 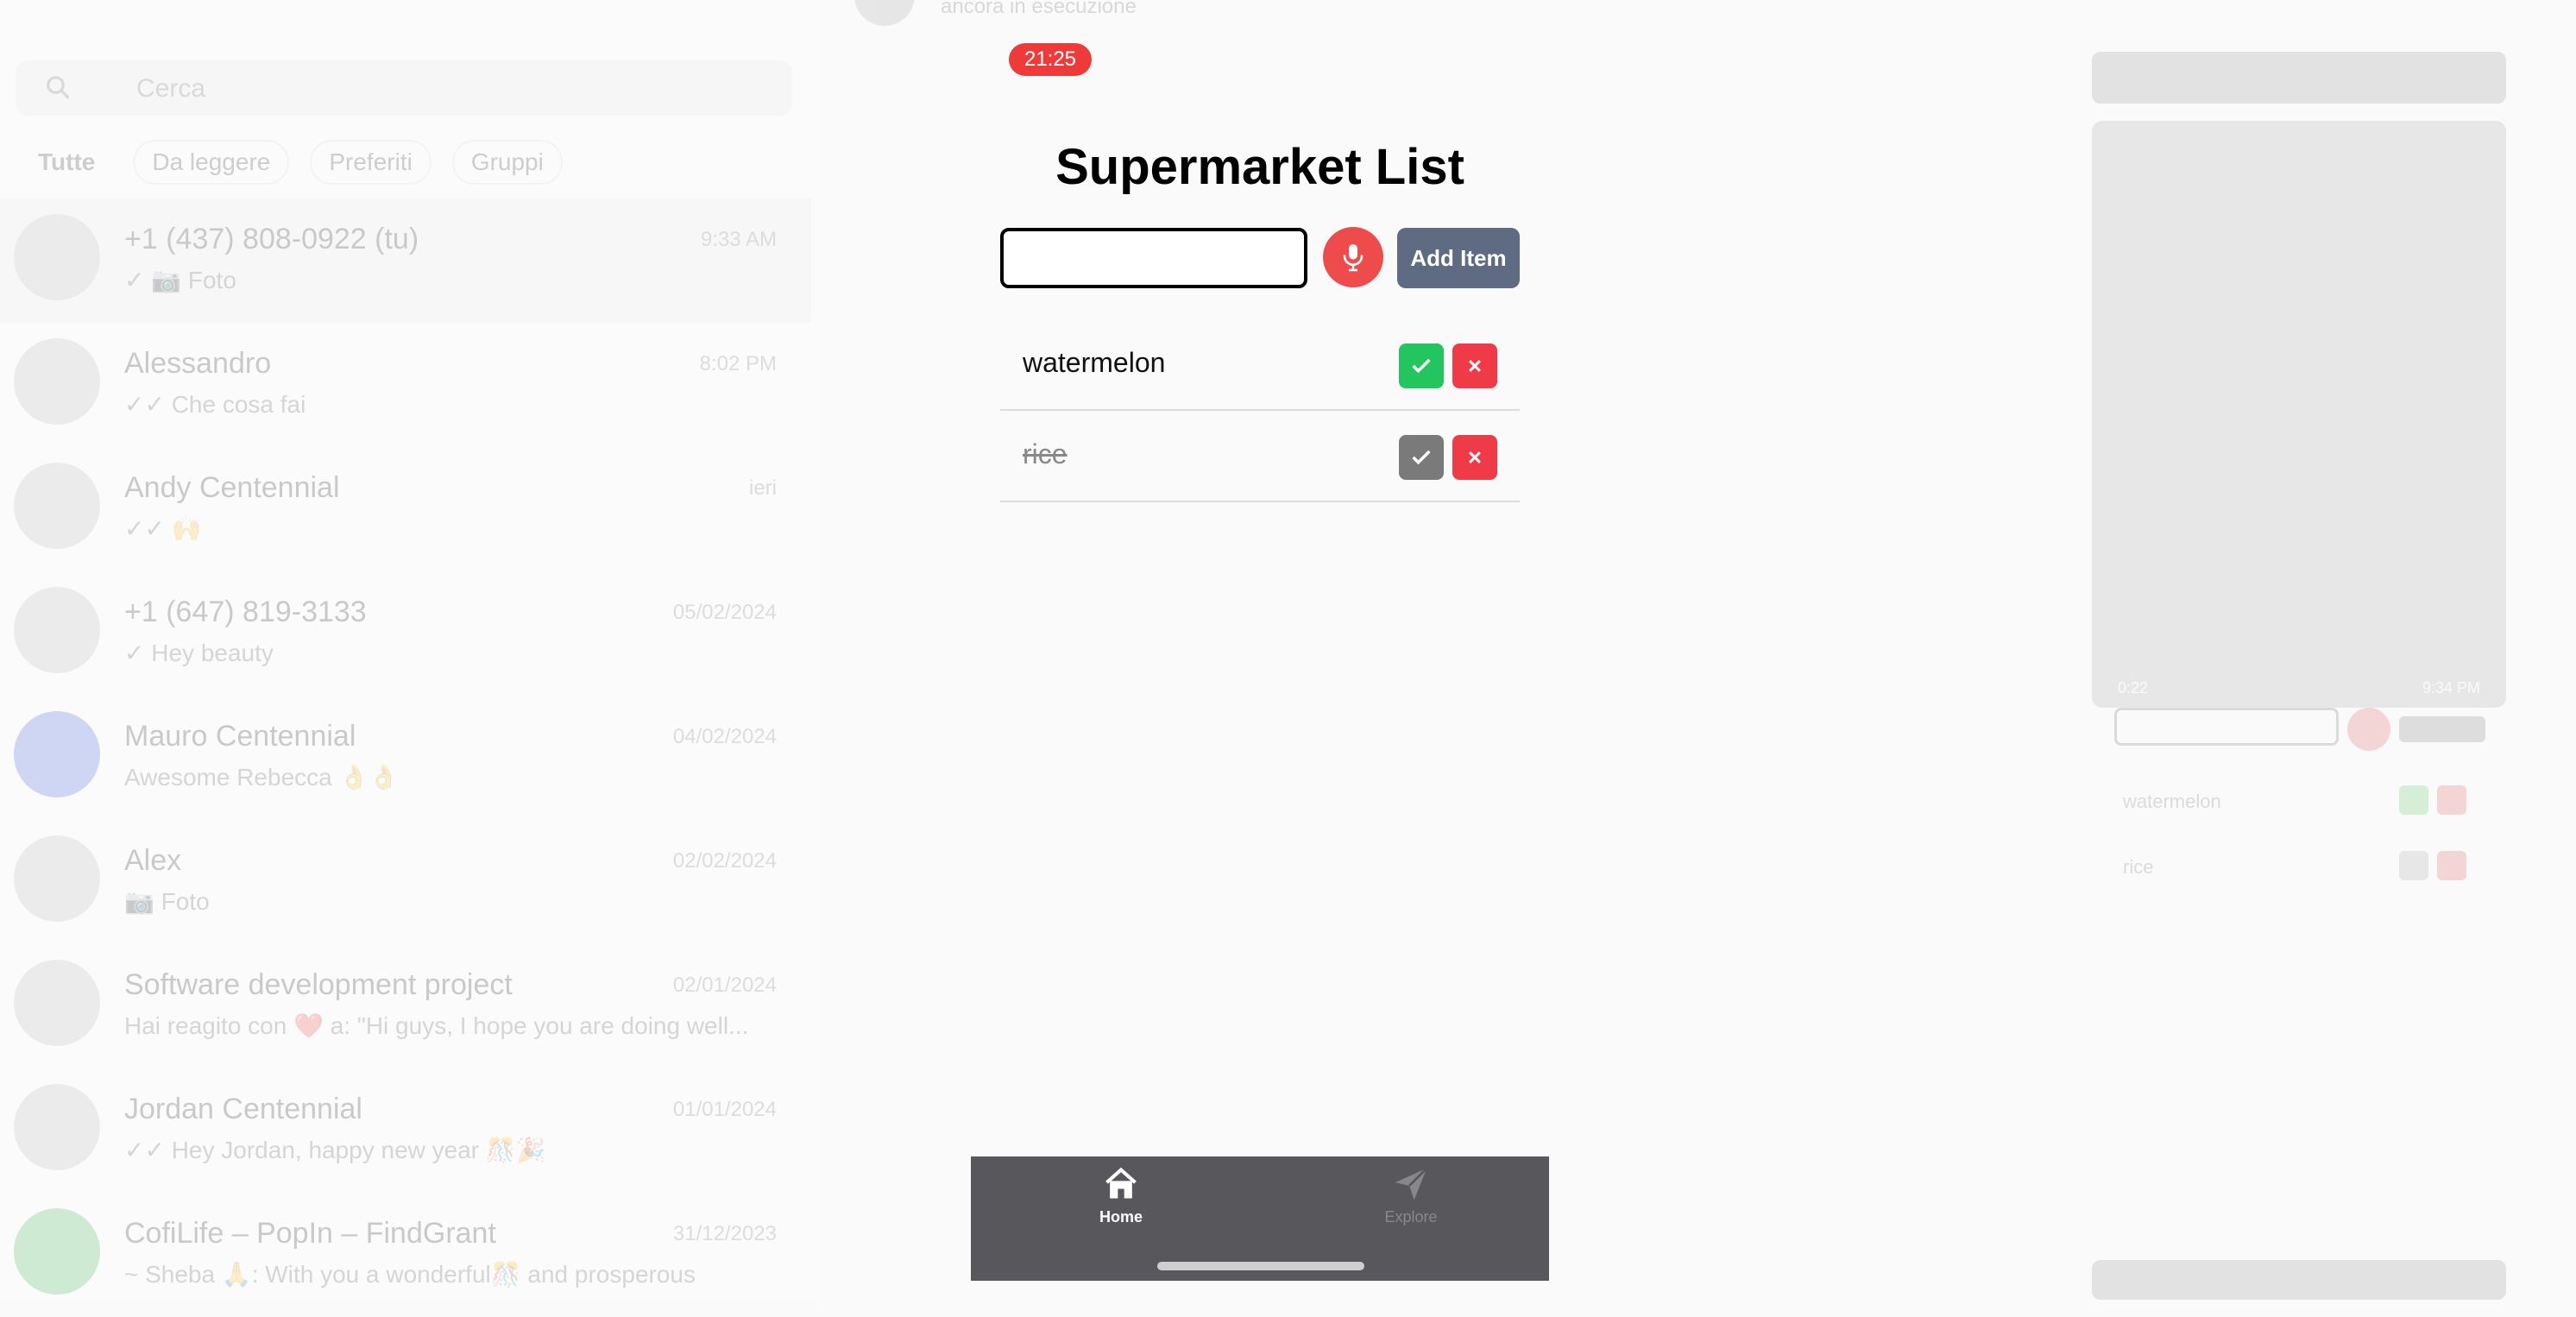 What do you see at coordinates (1094, 362) in the screenshot?
I see `item-label: watermelon` at bounding box center [1094, 362].